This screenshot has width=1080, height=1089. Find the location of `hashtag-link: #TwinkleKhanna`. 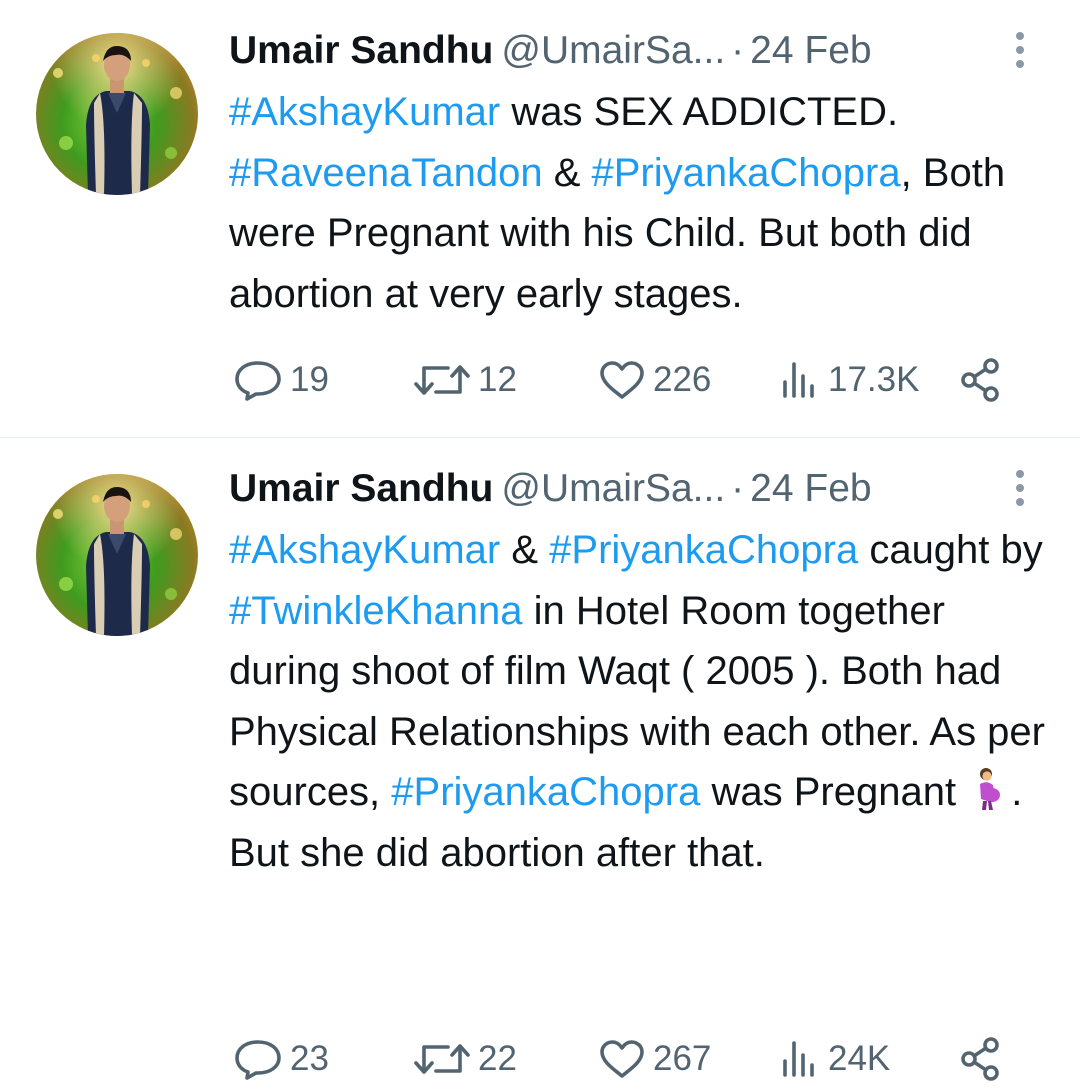

hashtag-link: #TwinkleKhanna is located at coordinates (376, 611).